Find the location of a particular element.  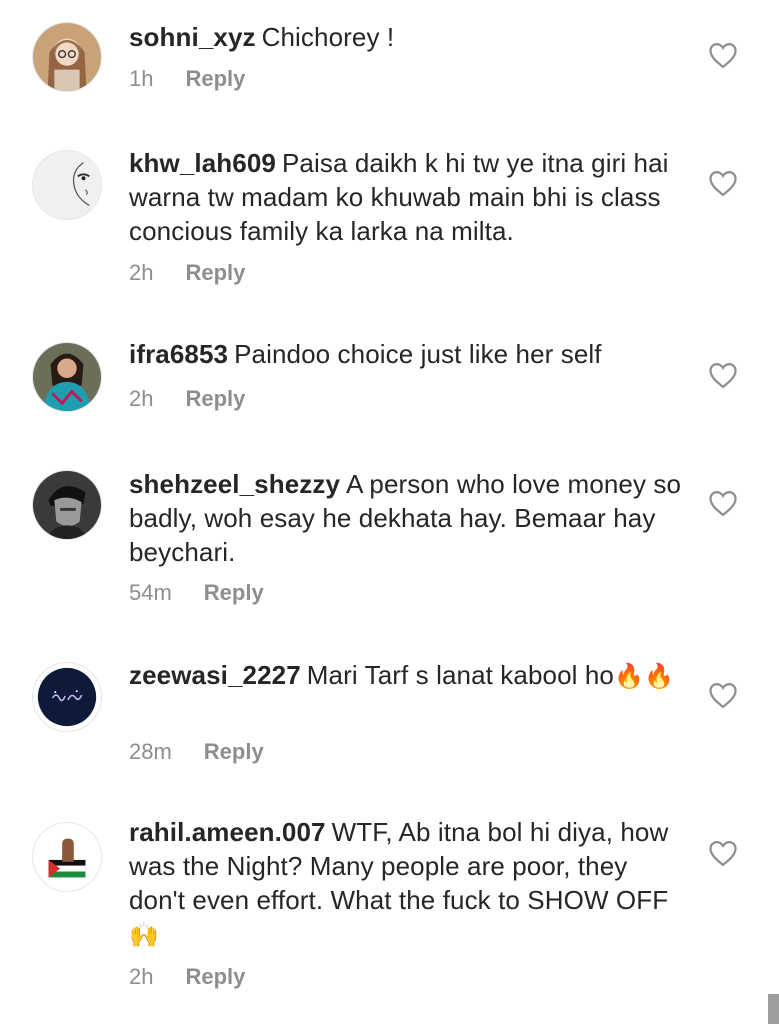

comment-username: rahil.ameen.007 is located at coordinates (227, 832).